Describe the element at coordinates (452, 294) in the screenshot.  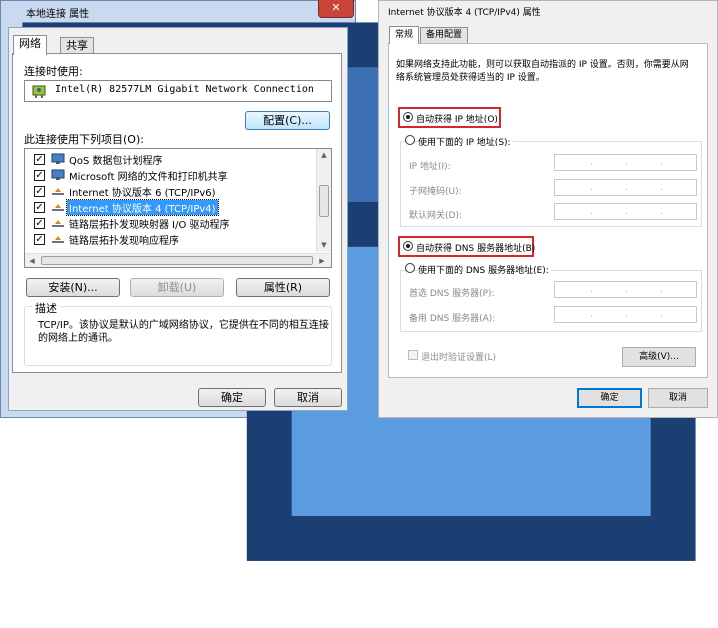
I see `preferred-dns-label: 首选 DNS 服务器(P):` at that location.